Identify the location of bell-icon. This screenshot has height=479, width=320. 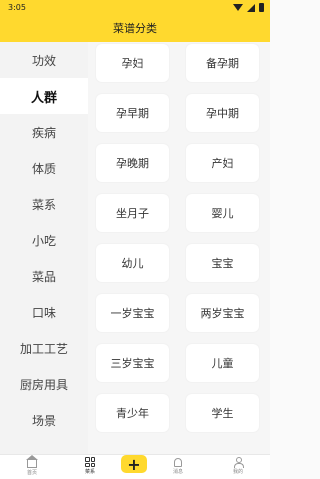
(178, 462).